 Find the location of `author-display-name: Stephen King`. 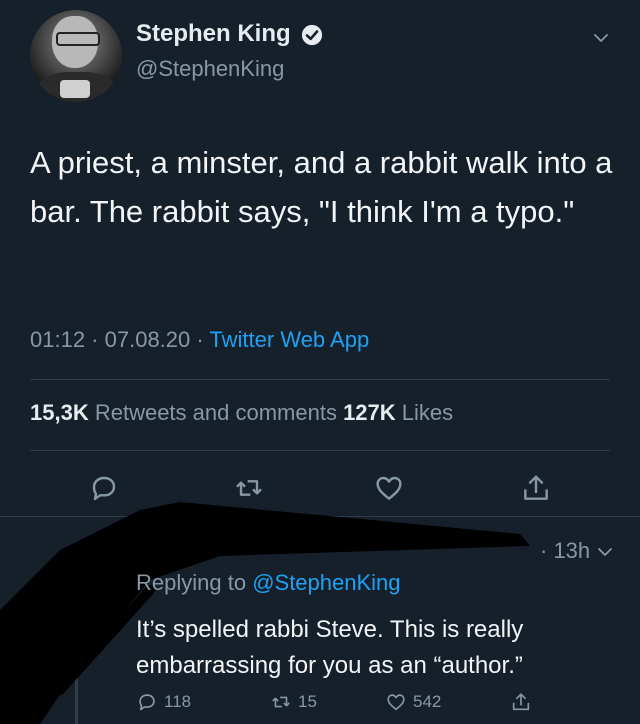

author-display-name: Stephen King is located at coordinates (213, 34).